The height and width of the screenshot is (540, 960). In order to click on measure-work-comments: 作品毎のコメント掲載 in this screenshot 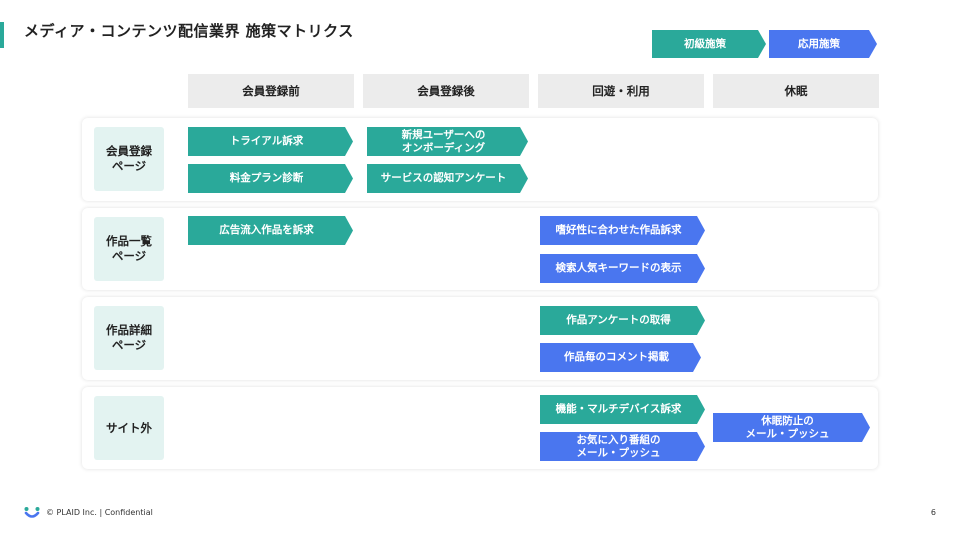, I will do `click(620, 357)`.